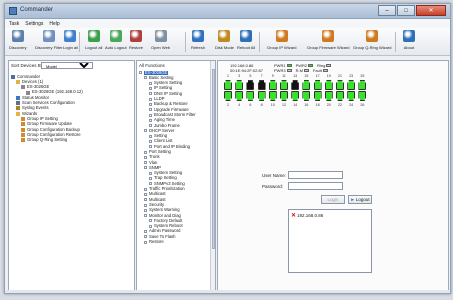  I want to click on functions-scrollbar, so click(212, 175).